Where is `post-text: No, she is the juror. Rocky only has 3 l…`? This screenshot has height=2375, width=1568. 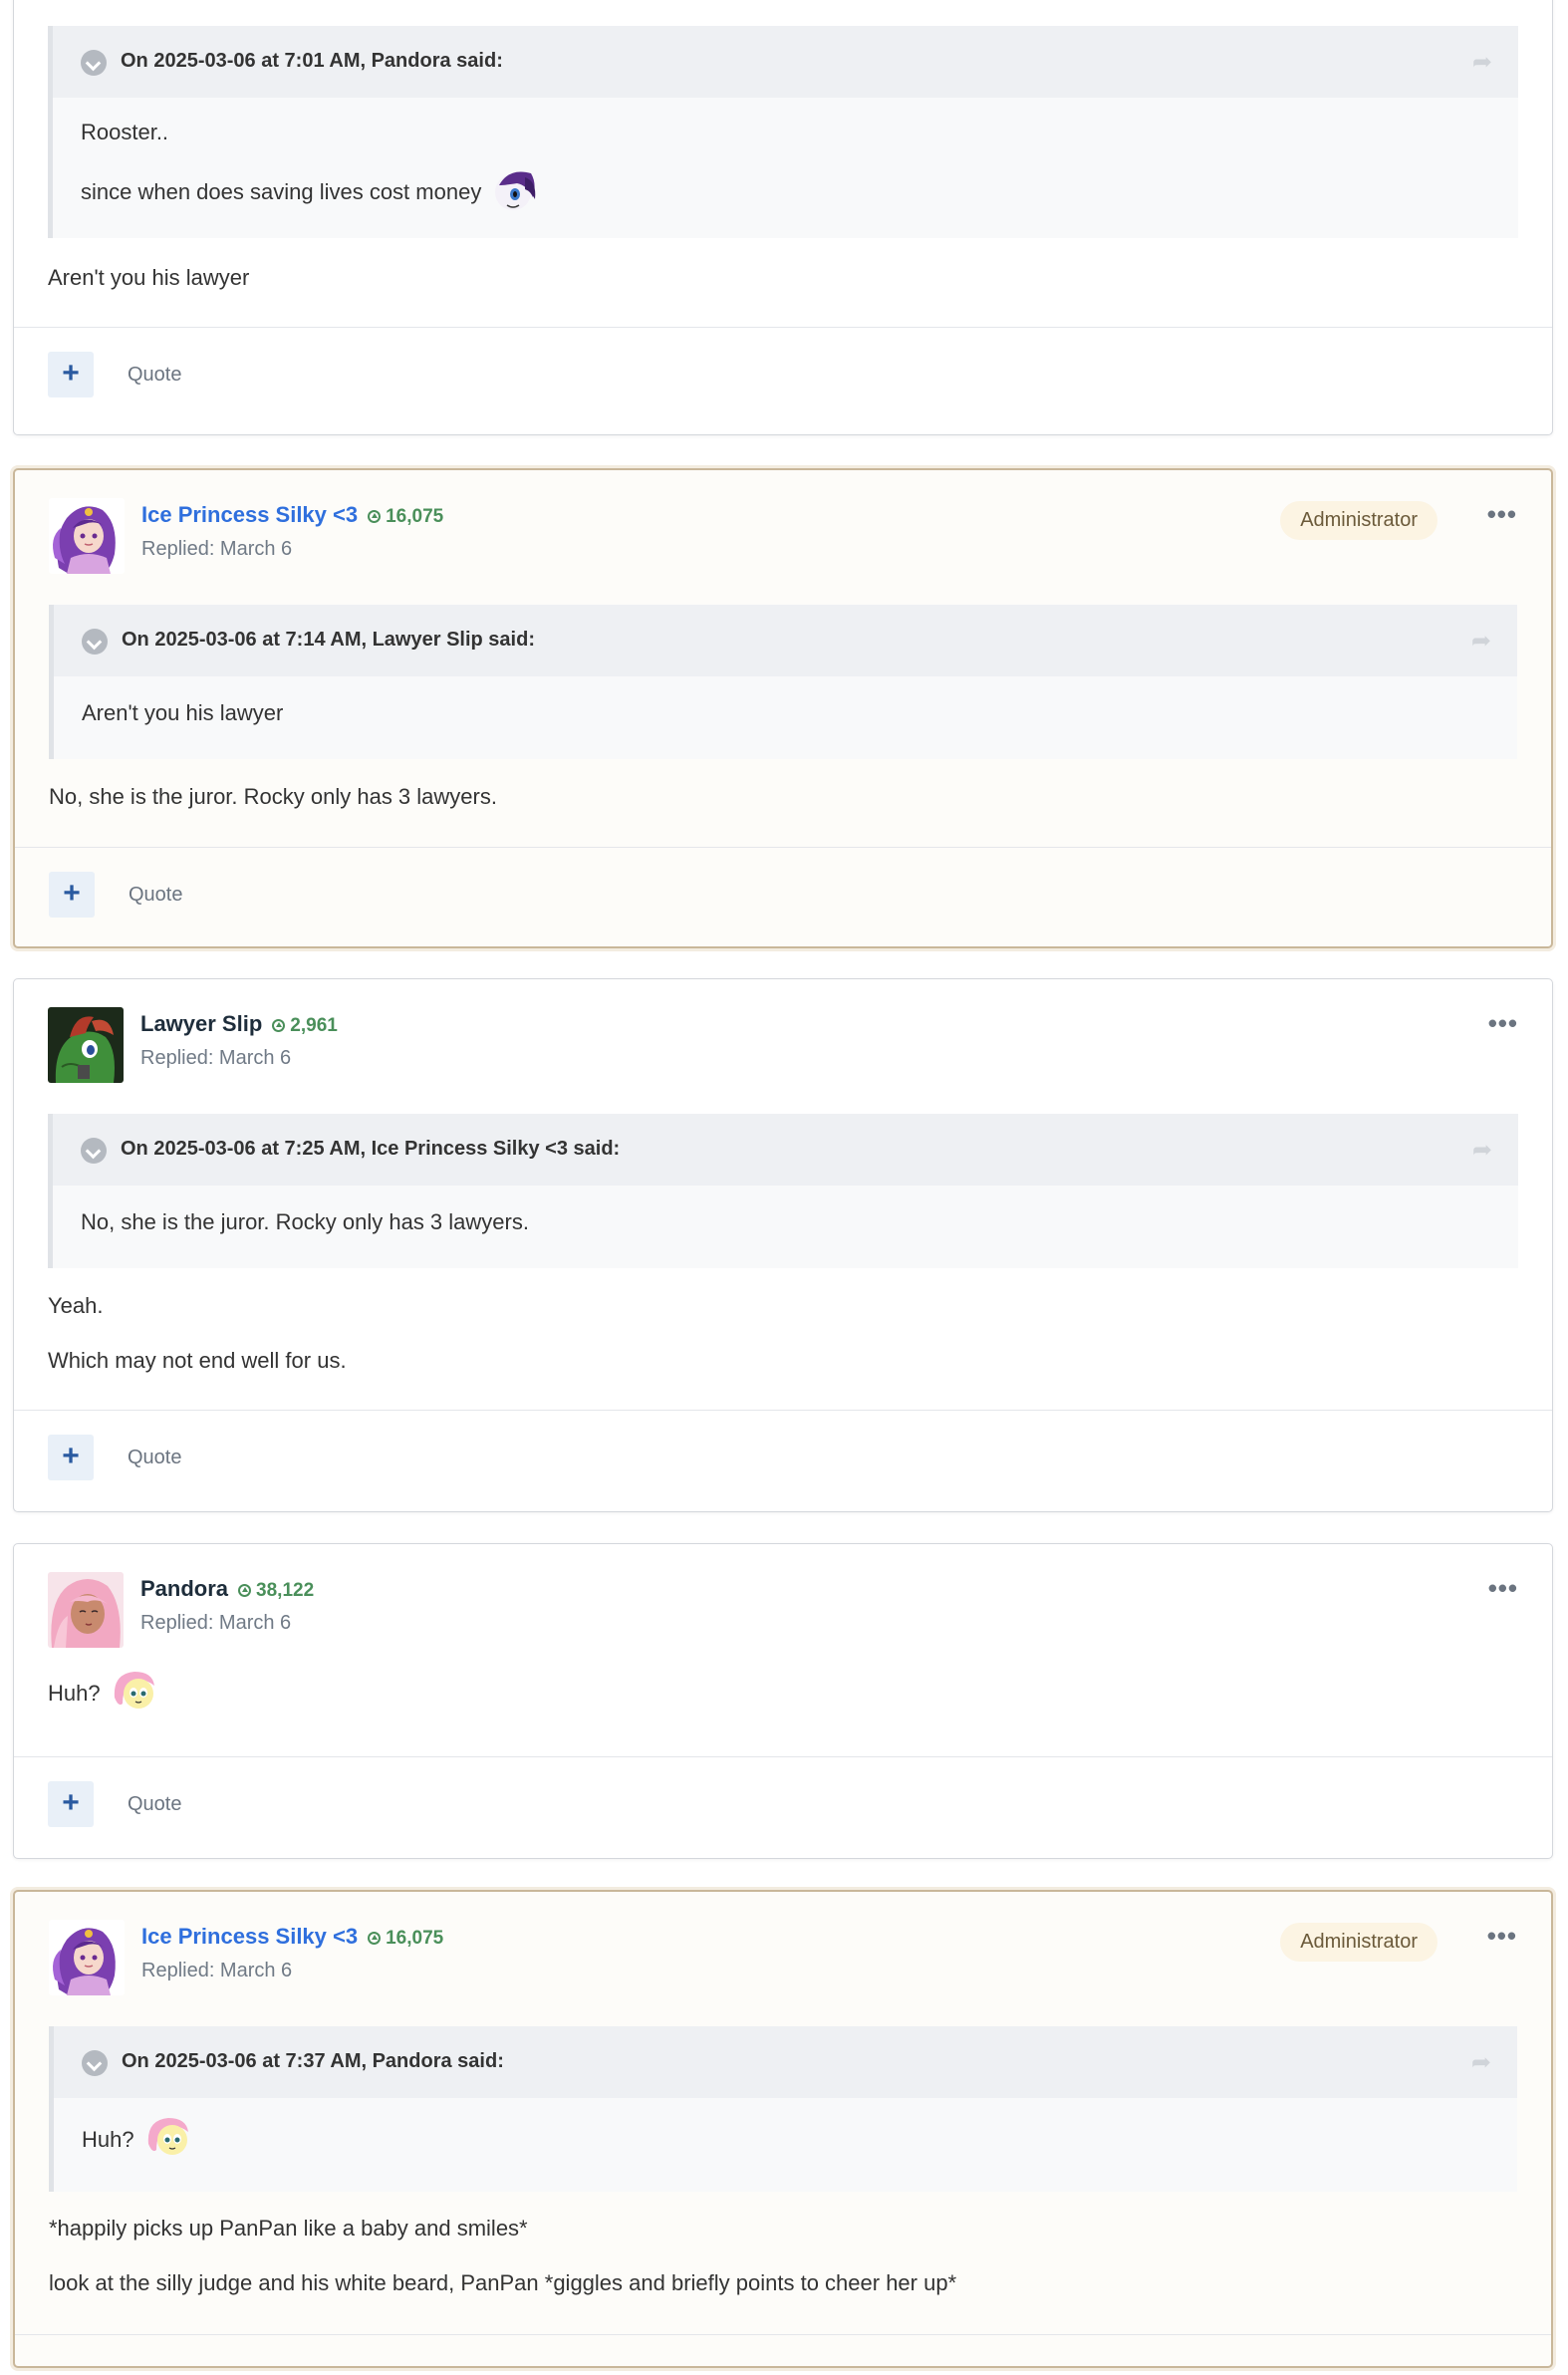
post-text: No, she is the juror. Rocky only has 3 l… is located at coordinates (273, 796).